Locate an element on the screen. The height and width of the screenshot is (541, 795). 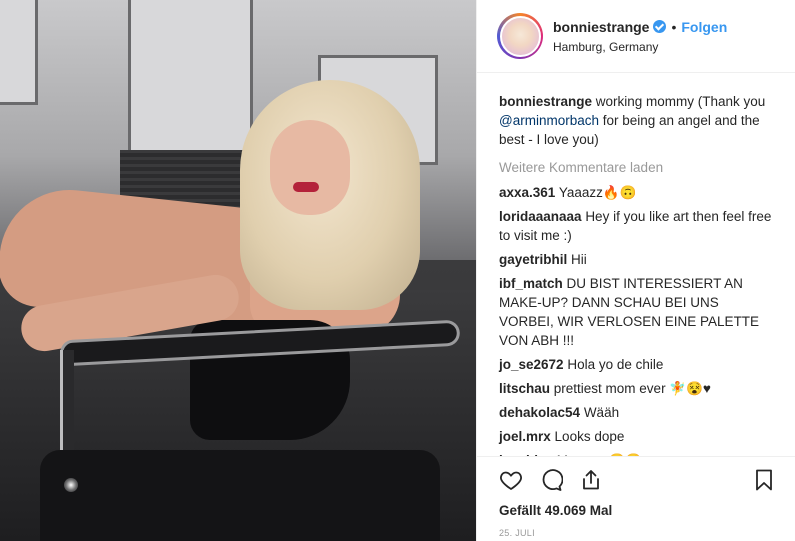
comment-bubble-icon is located at coordinates (551, 480).